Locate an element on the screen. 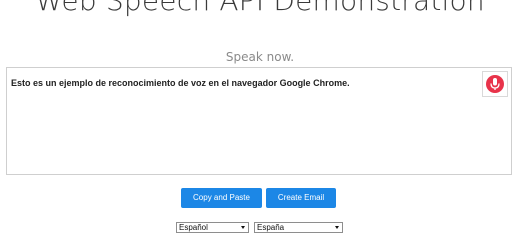 The width and height of the screenshot is (520, 245). copy-and-paste-button: Copy and Paste is located at coordinates (221, 198).